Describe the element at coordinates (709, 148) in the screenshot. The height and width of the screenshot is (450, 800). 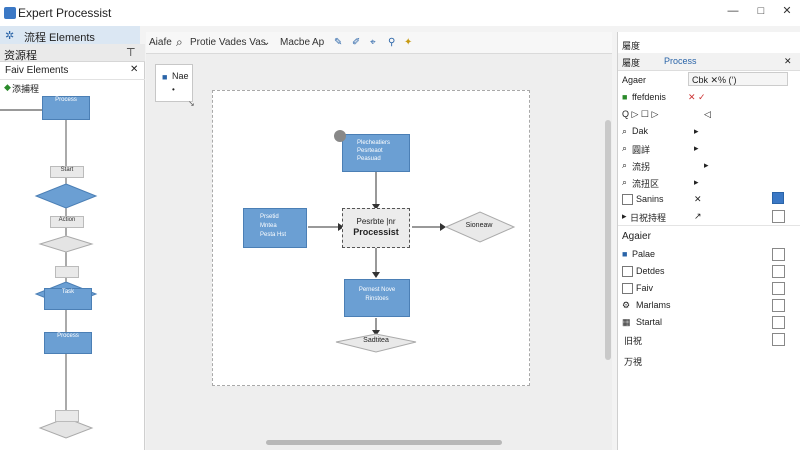
I see `property-row: ⌕ 圓詳 ▸` at that location.